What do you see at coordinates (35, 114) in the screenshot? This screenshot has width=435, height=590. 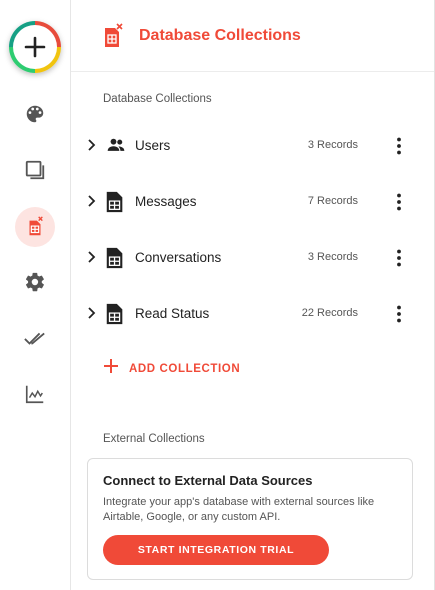 I see `palette-icon` at bounding box center [35, 114].